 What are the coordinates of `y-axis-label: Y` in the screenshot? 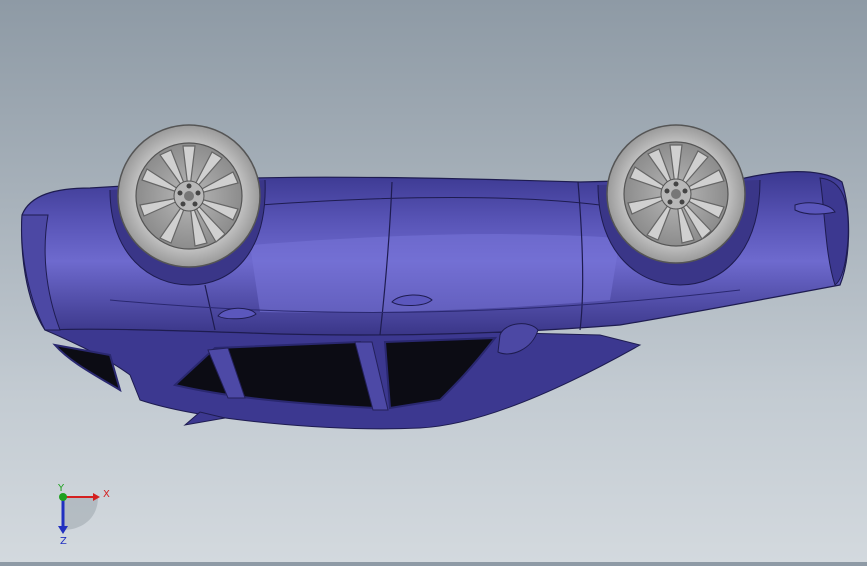 It's located at (61, 488).